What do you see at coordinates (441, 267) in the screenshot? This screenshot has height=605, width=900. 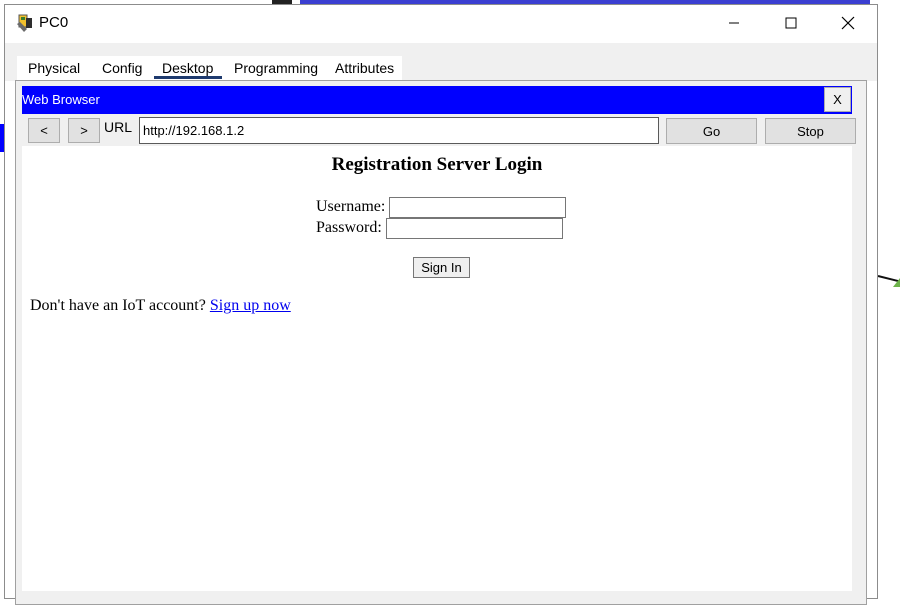 I see `sign-in-button: Sign In` at bounding box center [441, 267].